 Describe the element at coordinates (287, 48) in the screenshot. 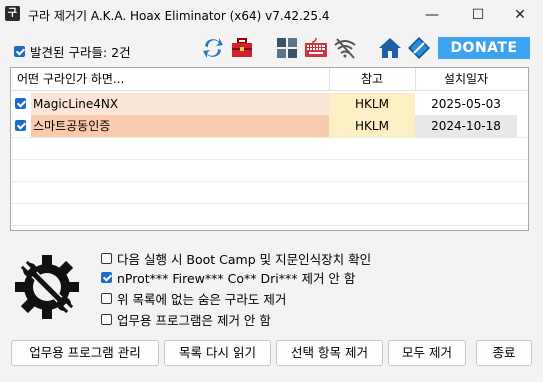

I see `windows-icon` at that location.